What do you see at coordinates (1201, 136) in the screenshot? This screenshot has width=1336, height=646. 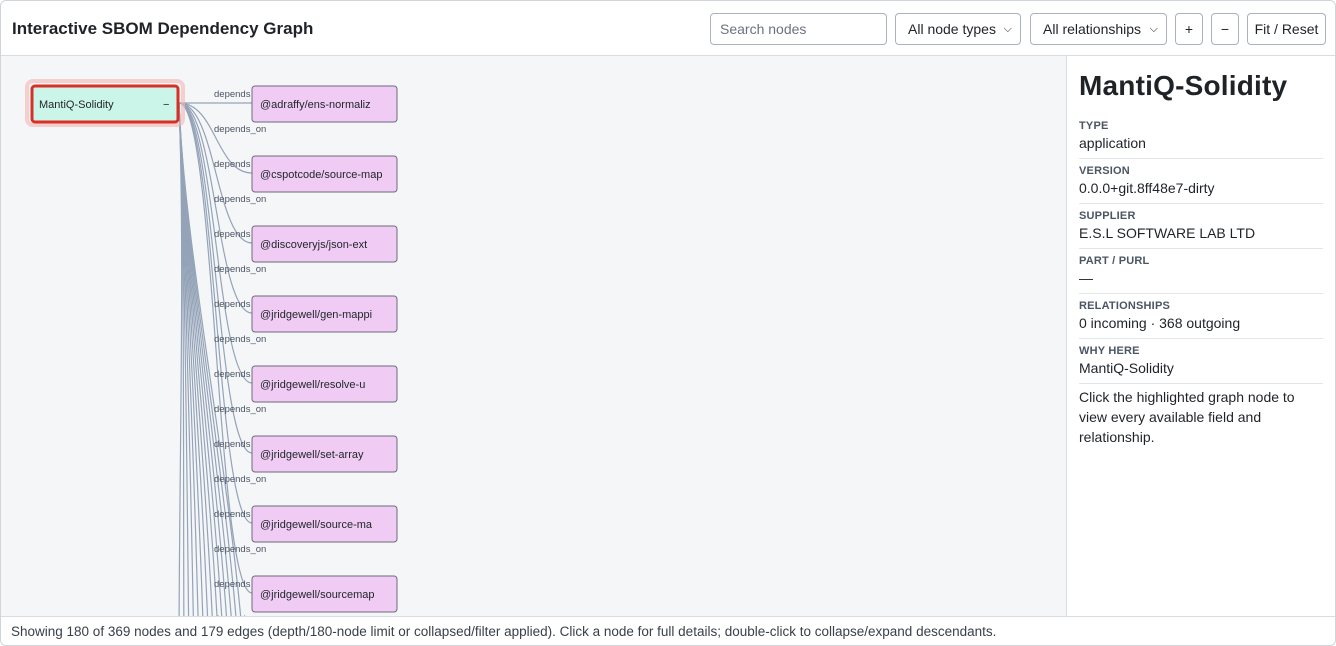 I see `detail-field: TYPE application` at bounding box center [1201, 136].